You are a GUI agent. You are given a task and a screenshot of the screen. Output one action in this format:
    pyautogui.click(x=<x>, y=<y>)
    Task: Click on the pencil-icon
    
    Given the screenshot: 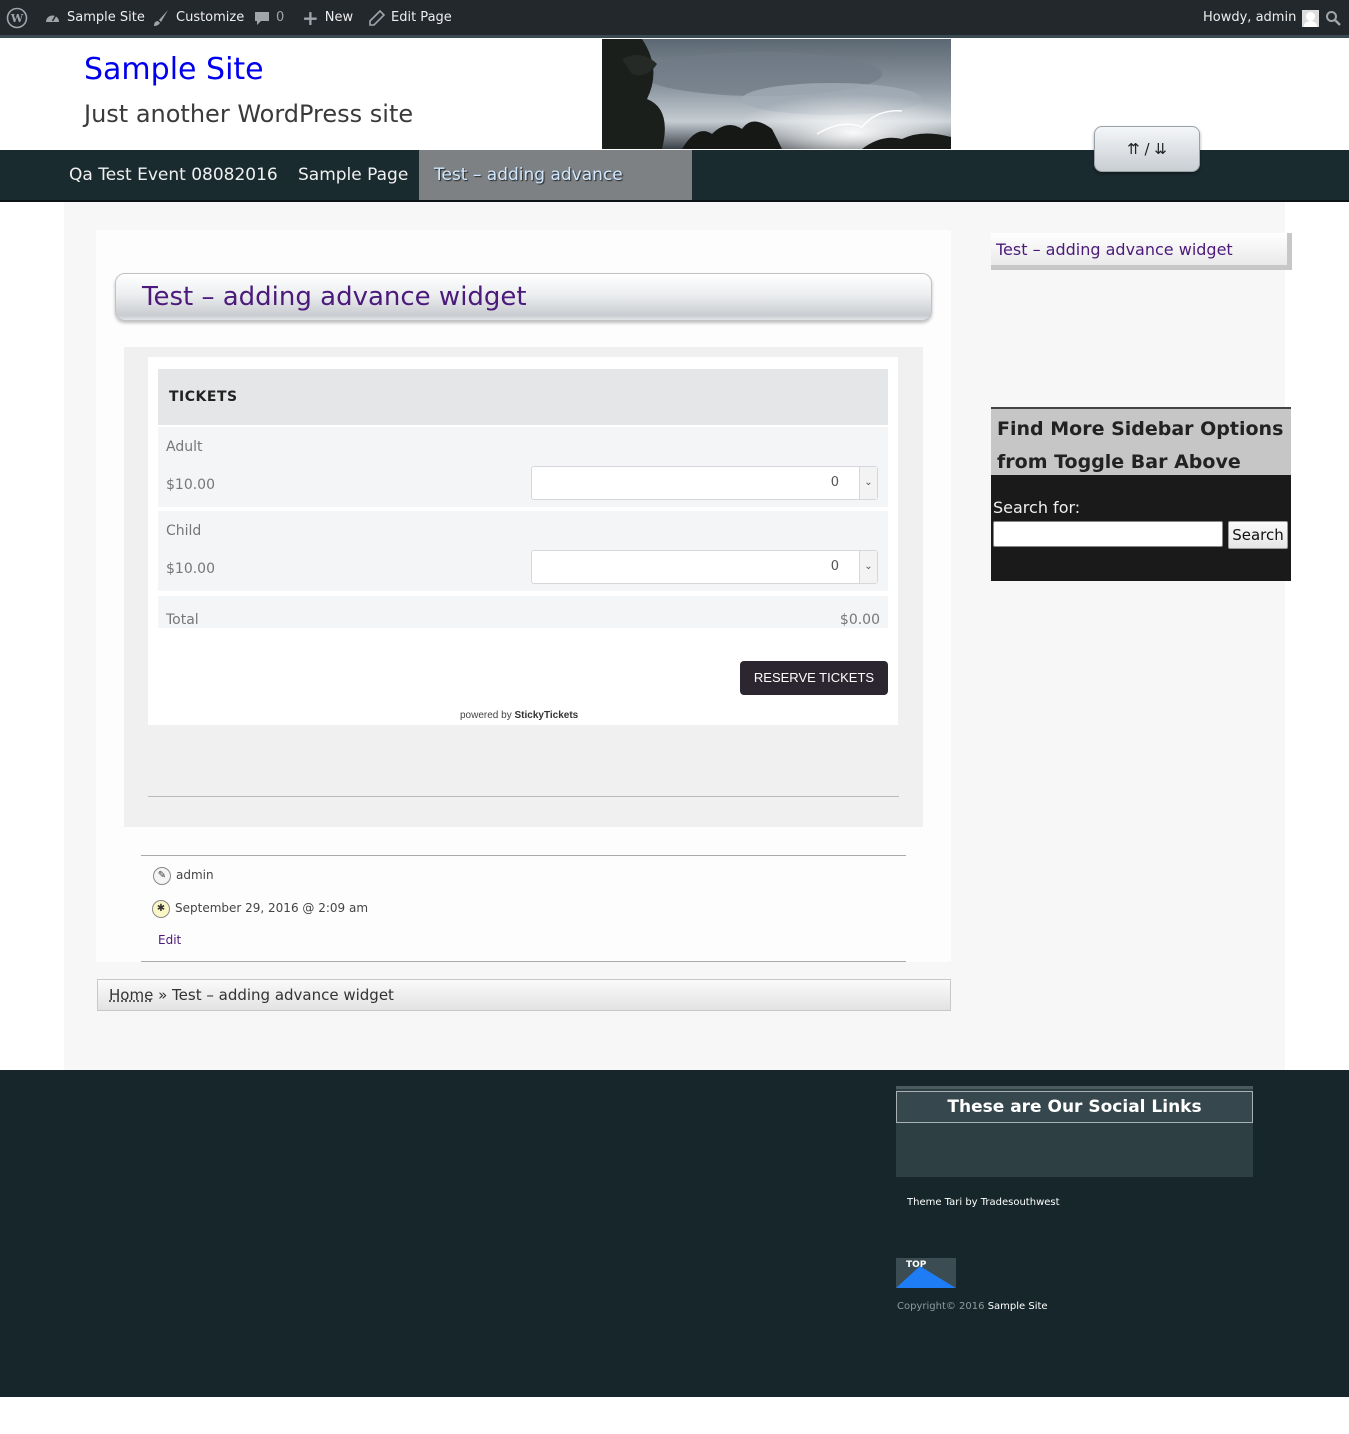 What is the action you would take?
    pyautogui.click(x=377, y=18)
    